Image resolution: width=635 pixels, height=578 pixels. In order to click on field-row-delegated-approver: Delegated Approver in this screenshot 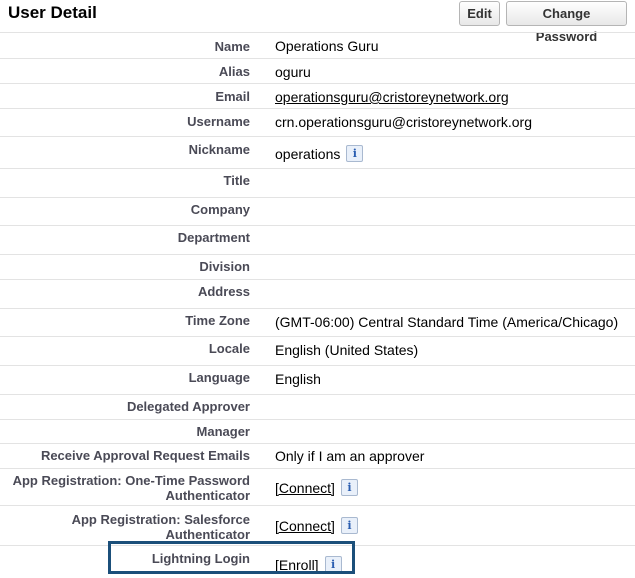, I will do `click(317, 406)`.